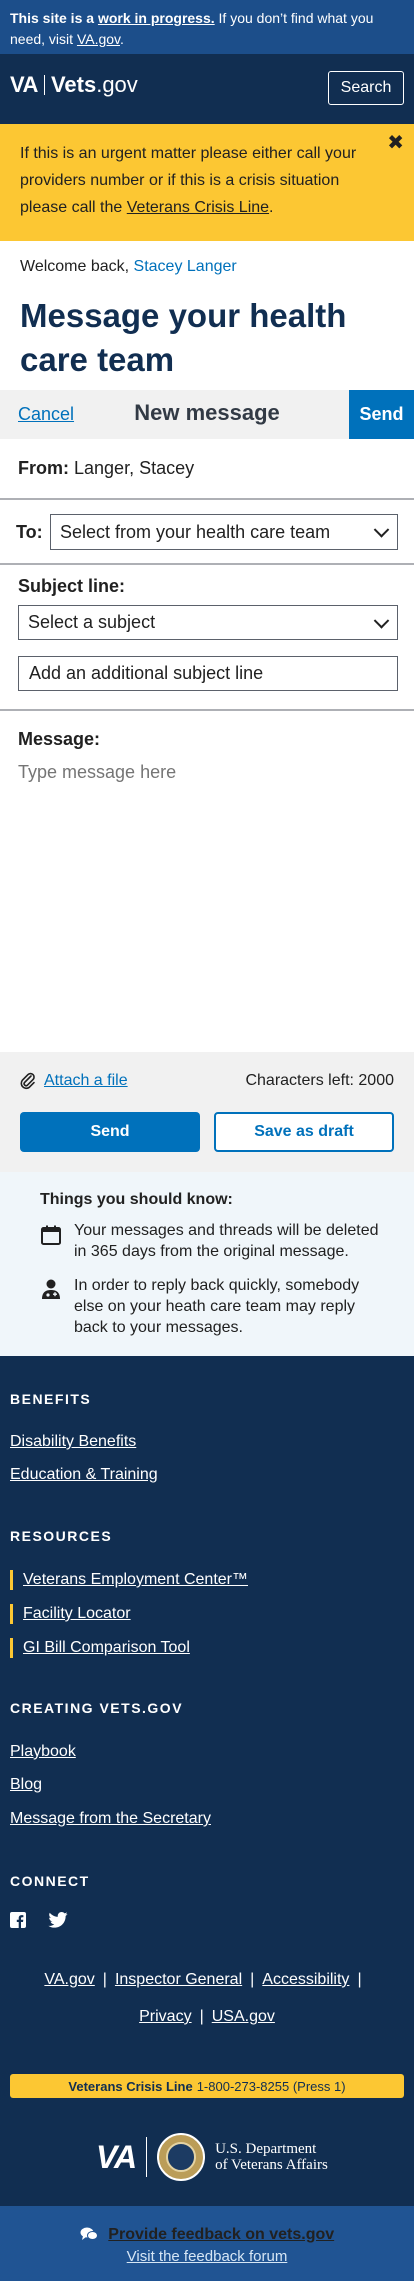  I want to click on logo-va: VA, so click(24, 84).